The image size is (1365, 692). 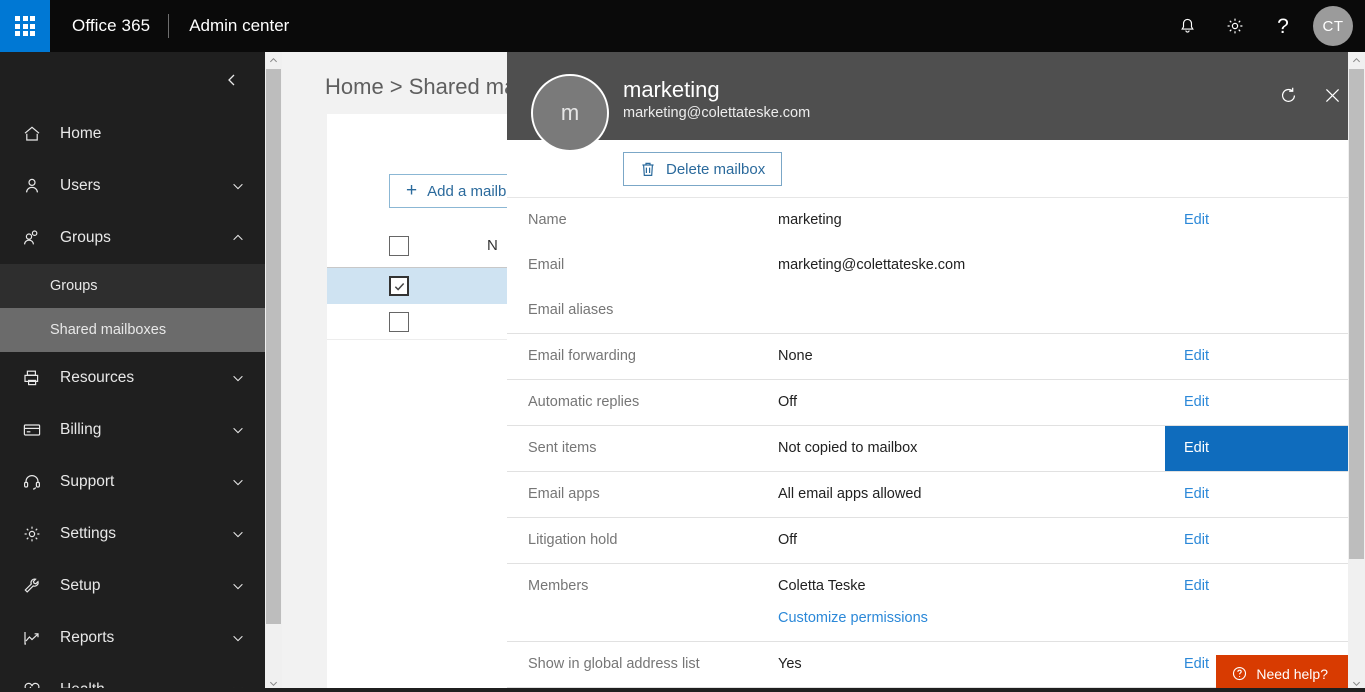 What do you see at coordinates (1333, 26) in the screenshot?
I see `account-avatar: CT` at bounding box center [1333, 26].